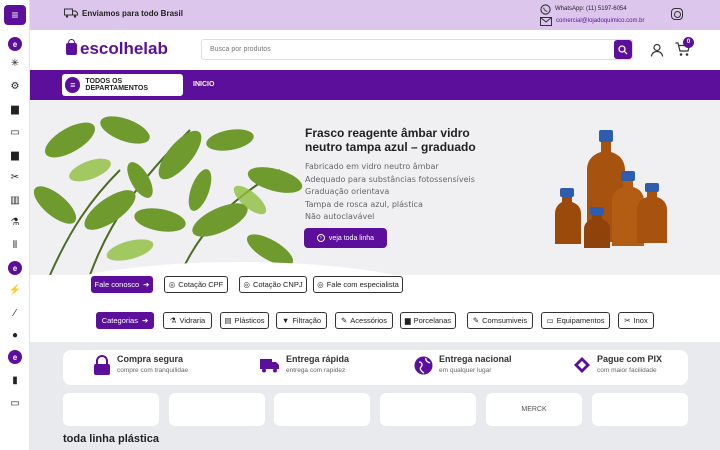  Describe the element at coordinates (153, 370) in the screenshot. I see `benefit-sub: compre com tranquilidae` at that location.